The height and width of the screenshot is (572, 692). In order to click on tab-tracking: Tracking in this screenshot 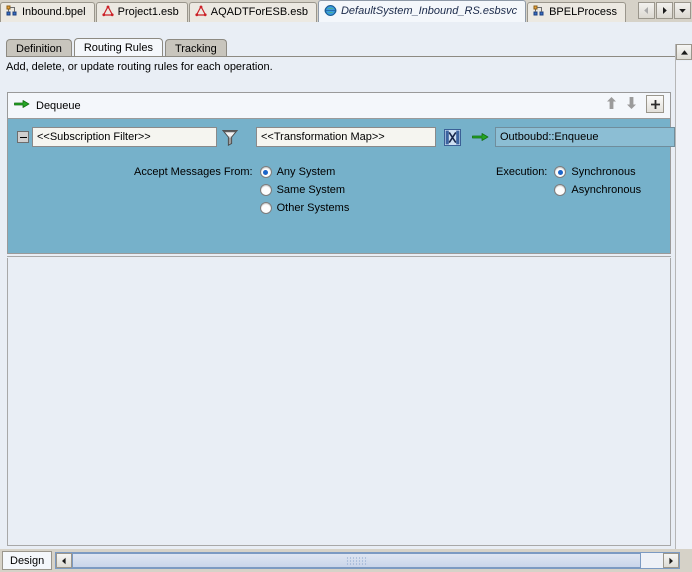, I will do `click(195, 48)`.